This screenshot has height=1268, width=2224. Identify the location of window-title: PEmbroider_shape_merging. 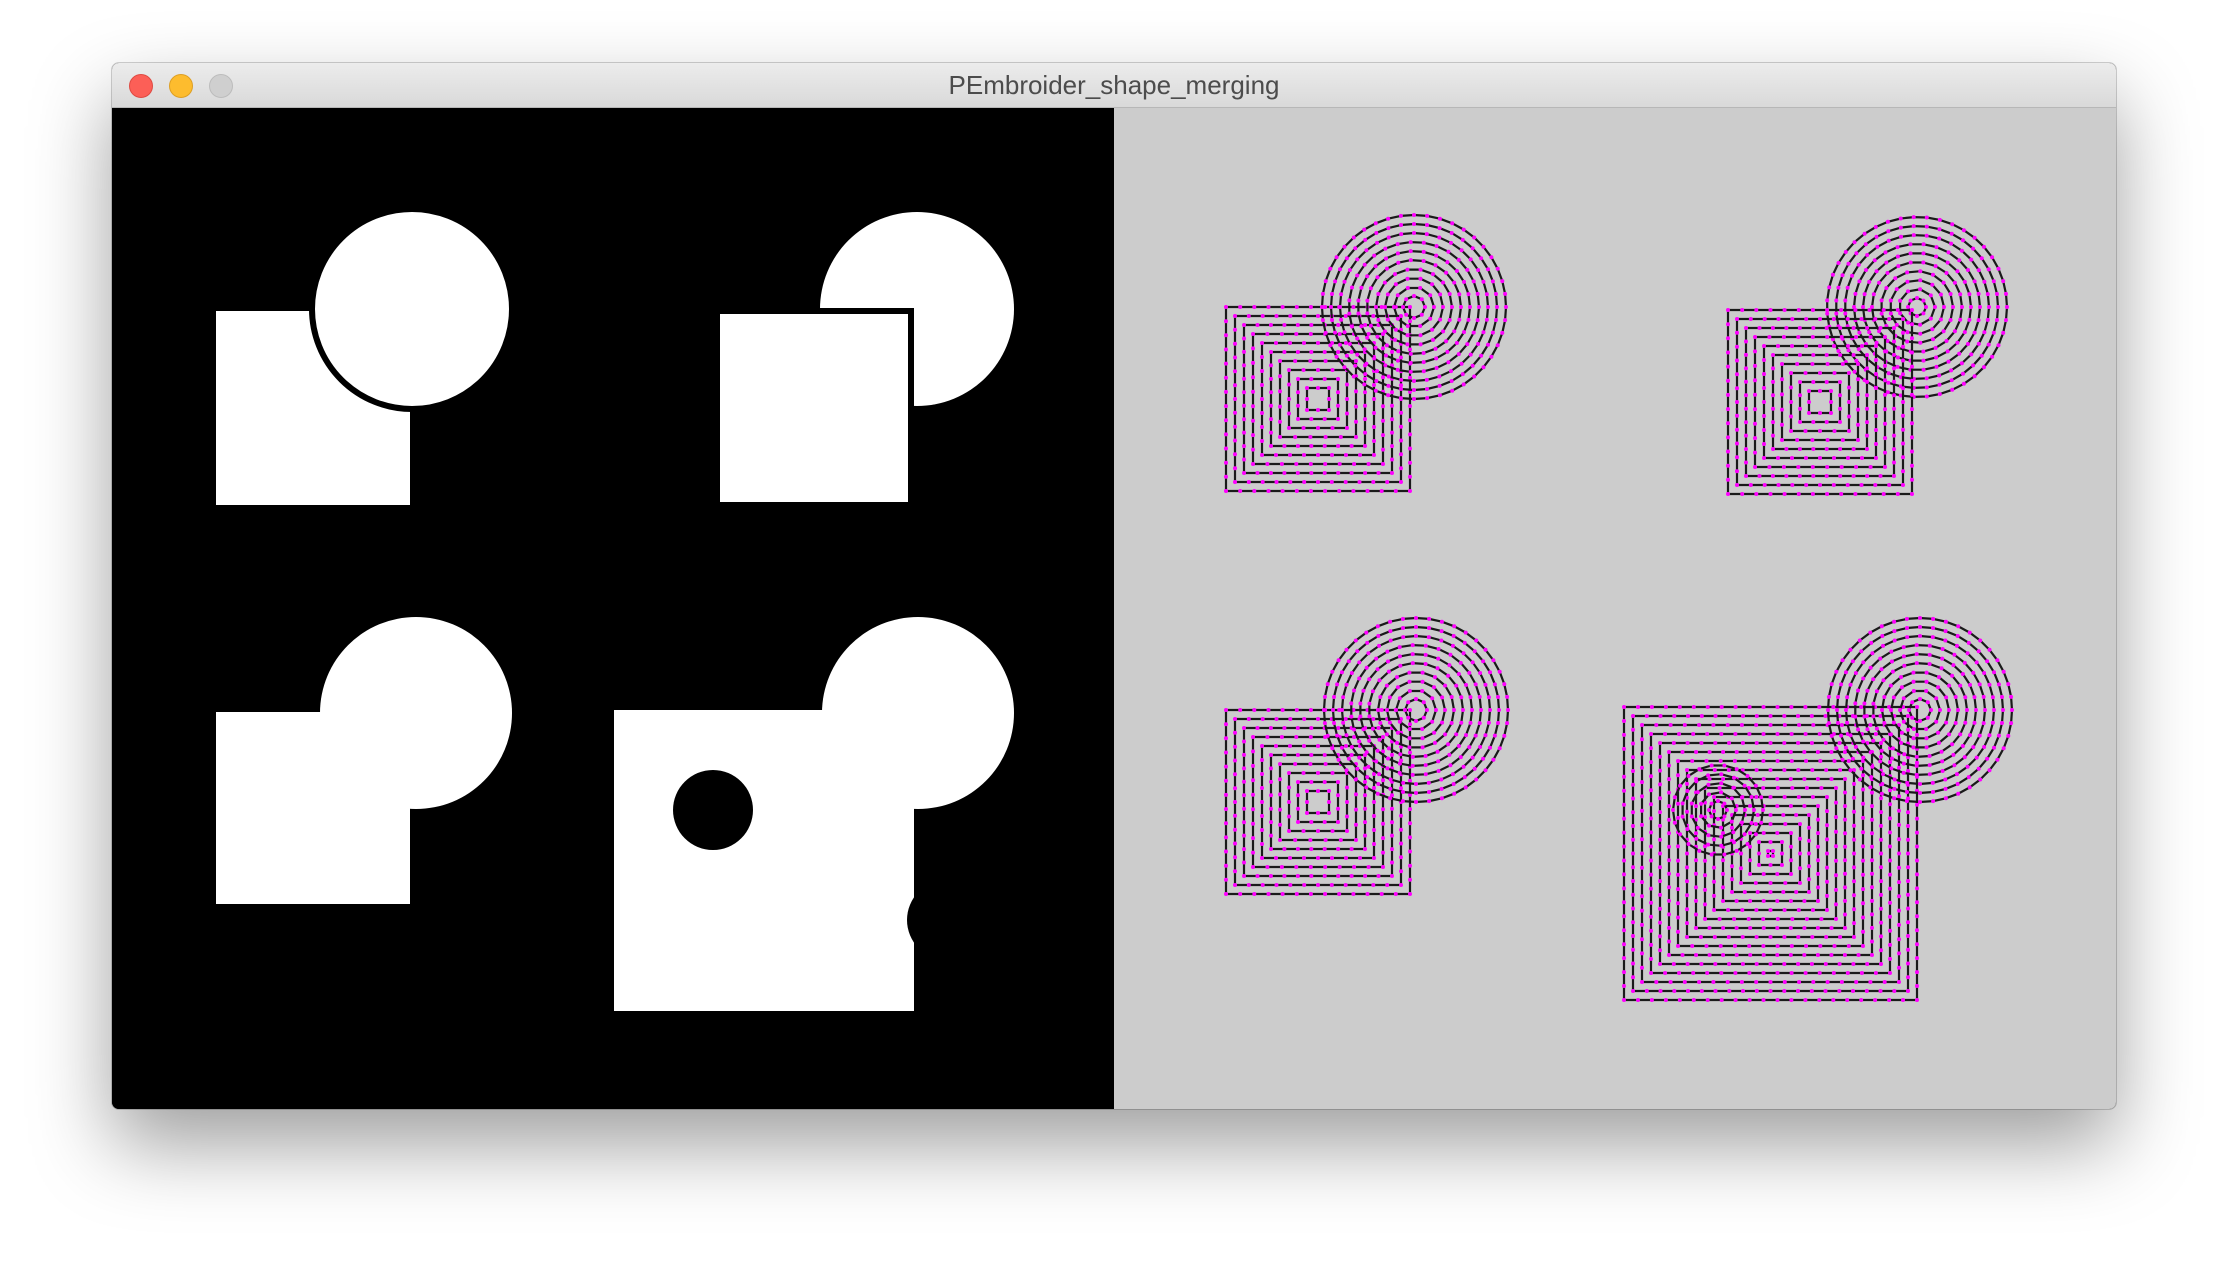
(1114, 85).